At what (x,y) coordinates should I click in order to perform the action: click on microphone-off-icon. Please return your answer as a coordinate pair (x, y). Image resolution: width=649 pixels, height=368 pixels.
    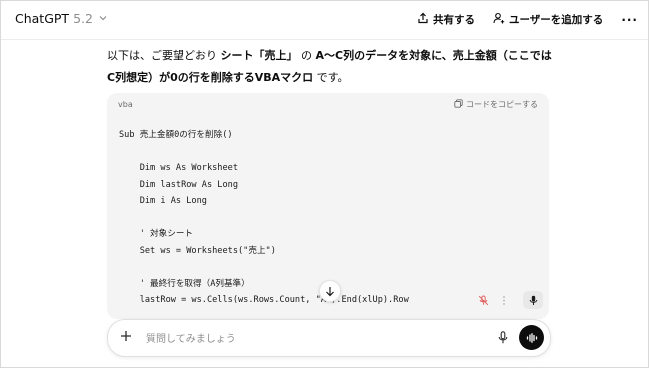
    Looking at the image, I should click on (483, 300).